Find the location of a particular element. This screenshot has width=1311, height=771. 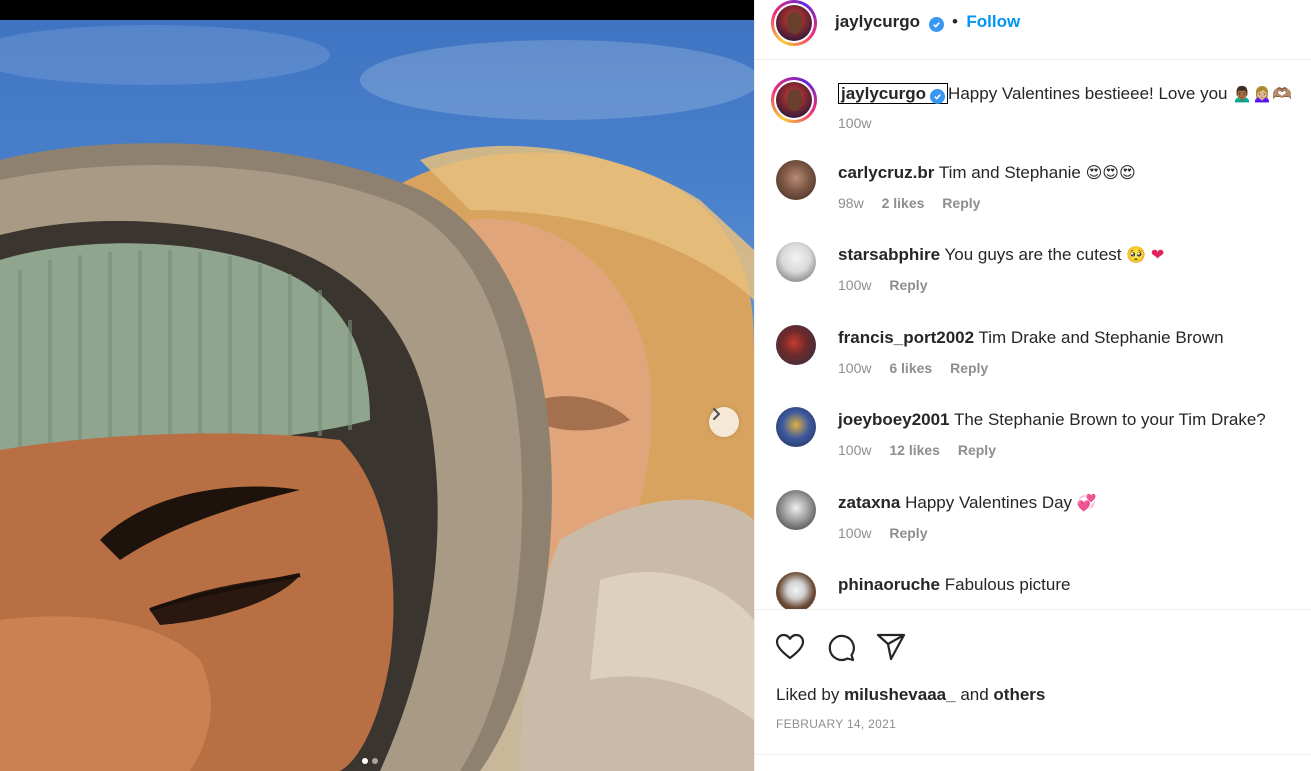

caption-username: jaylycurgo is located at coordinates (883, 93).